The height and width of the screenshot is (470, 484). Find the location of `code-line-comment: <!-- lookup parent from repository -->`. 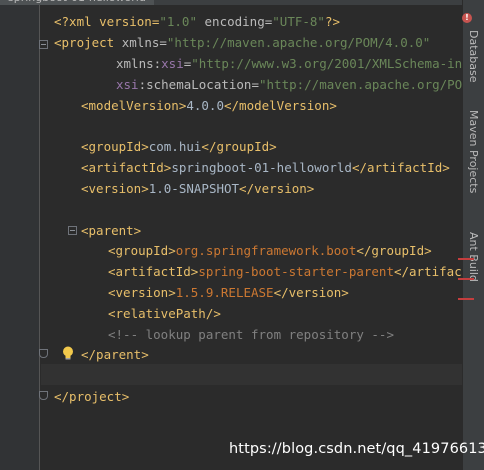

code-line-comment: <!-- lookup parent from repository --> is located at coordinates (251, 334).